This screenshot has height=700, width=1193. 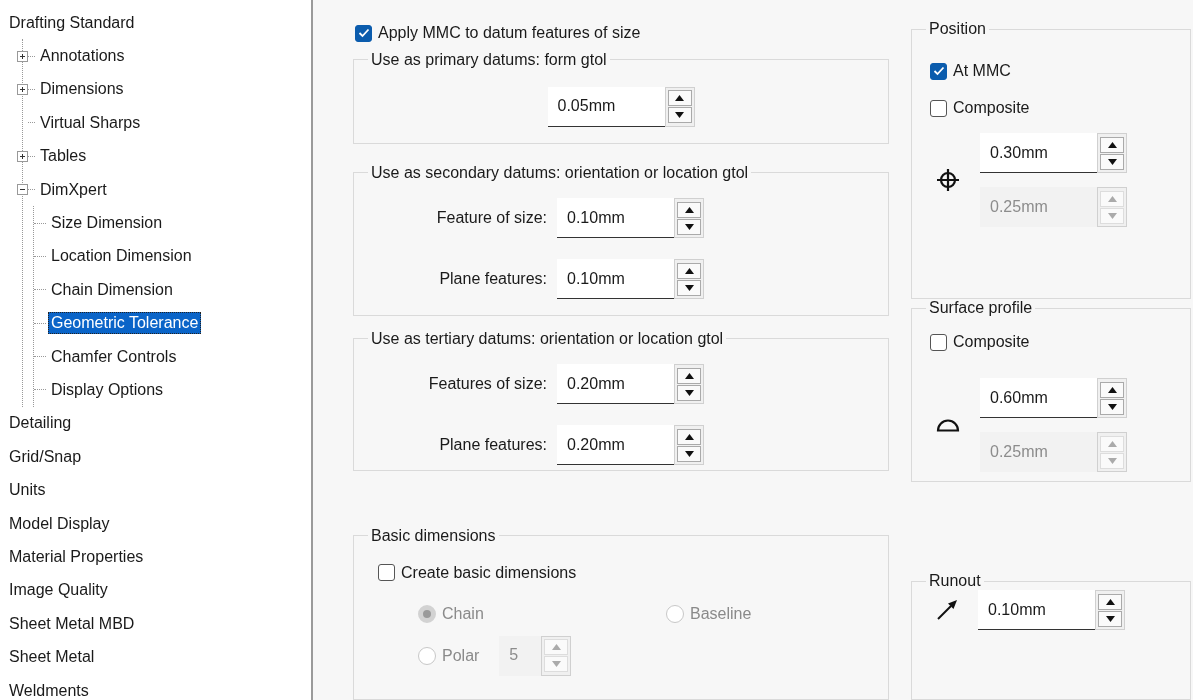 I want to click on tree-item: Location Dimension, so click(x=121, y=256).